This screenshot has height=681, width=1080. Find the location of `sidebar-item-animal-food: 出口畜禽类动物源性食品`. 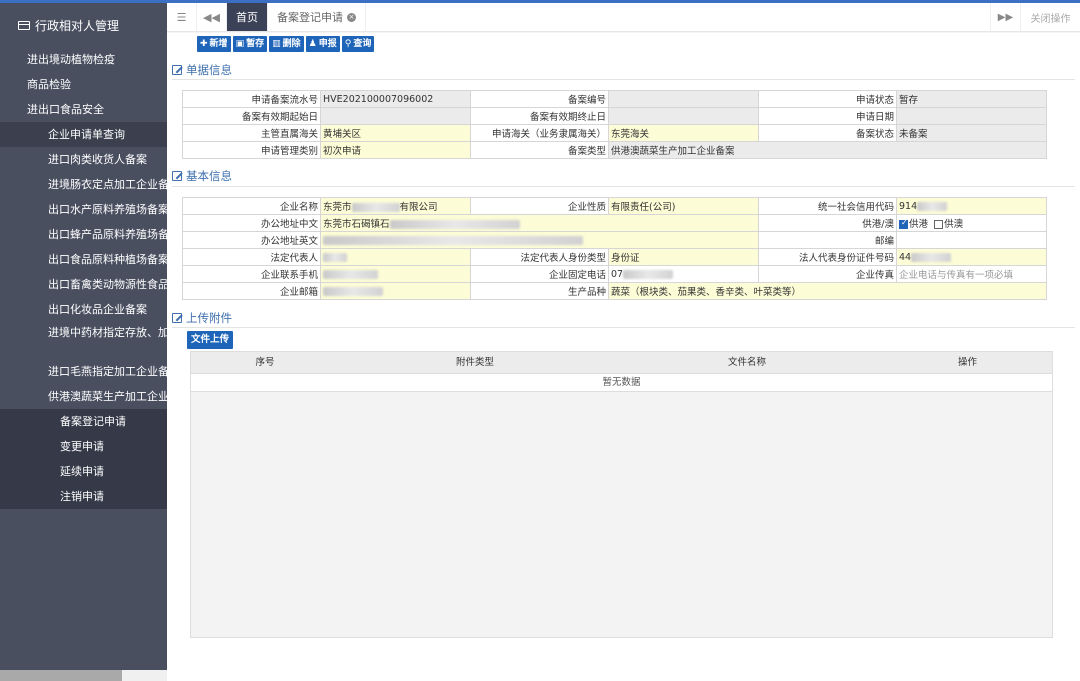

sidebar-item-animal-food: 出口畜禽类动物源性食品 is located at coordinates (83, 284).